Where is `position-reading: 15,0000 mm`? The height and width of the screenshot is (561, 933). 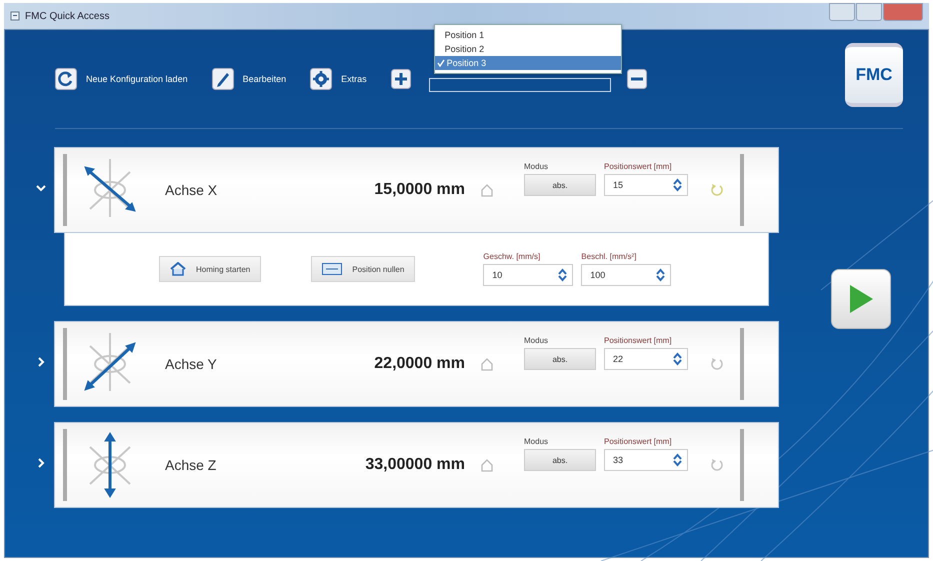 position-reading: 15,0000 mm is located at coordinates (419, 190).